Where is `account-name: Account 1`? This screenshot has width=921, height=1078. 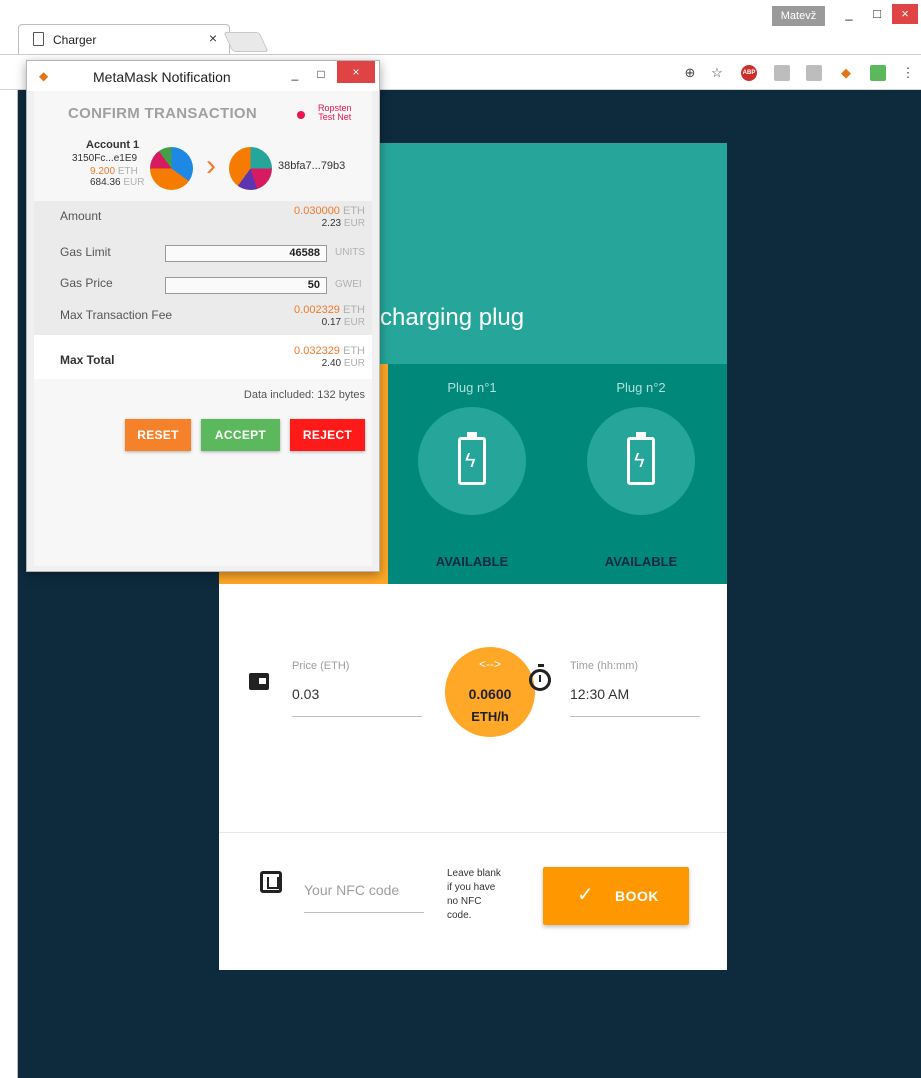 account-name: Account 1 is located at coordinates (113, 145).